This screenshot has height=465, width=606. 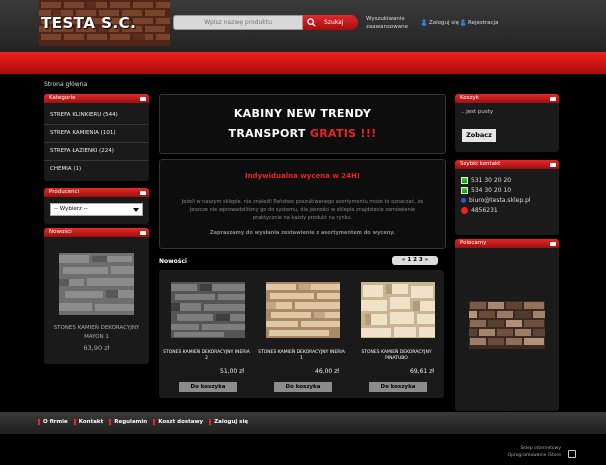 I want to click on search-button: Szukaj, so click(x=330, y=22).